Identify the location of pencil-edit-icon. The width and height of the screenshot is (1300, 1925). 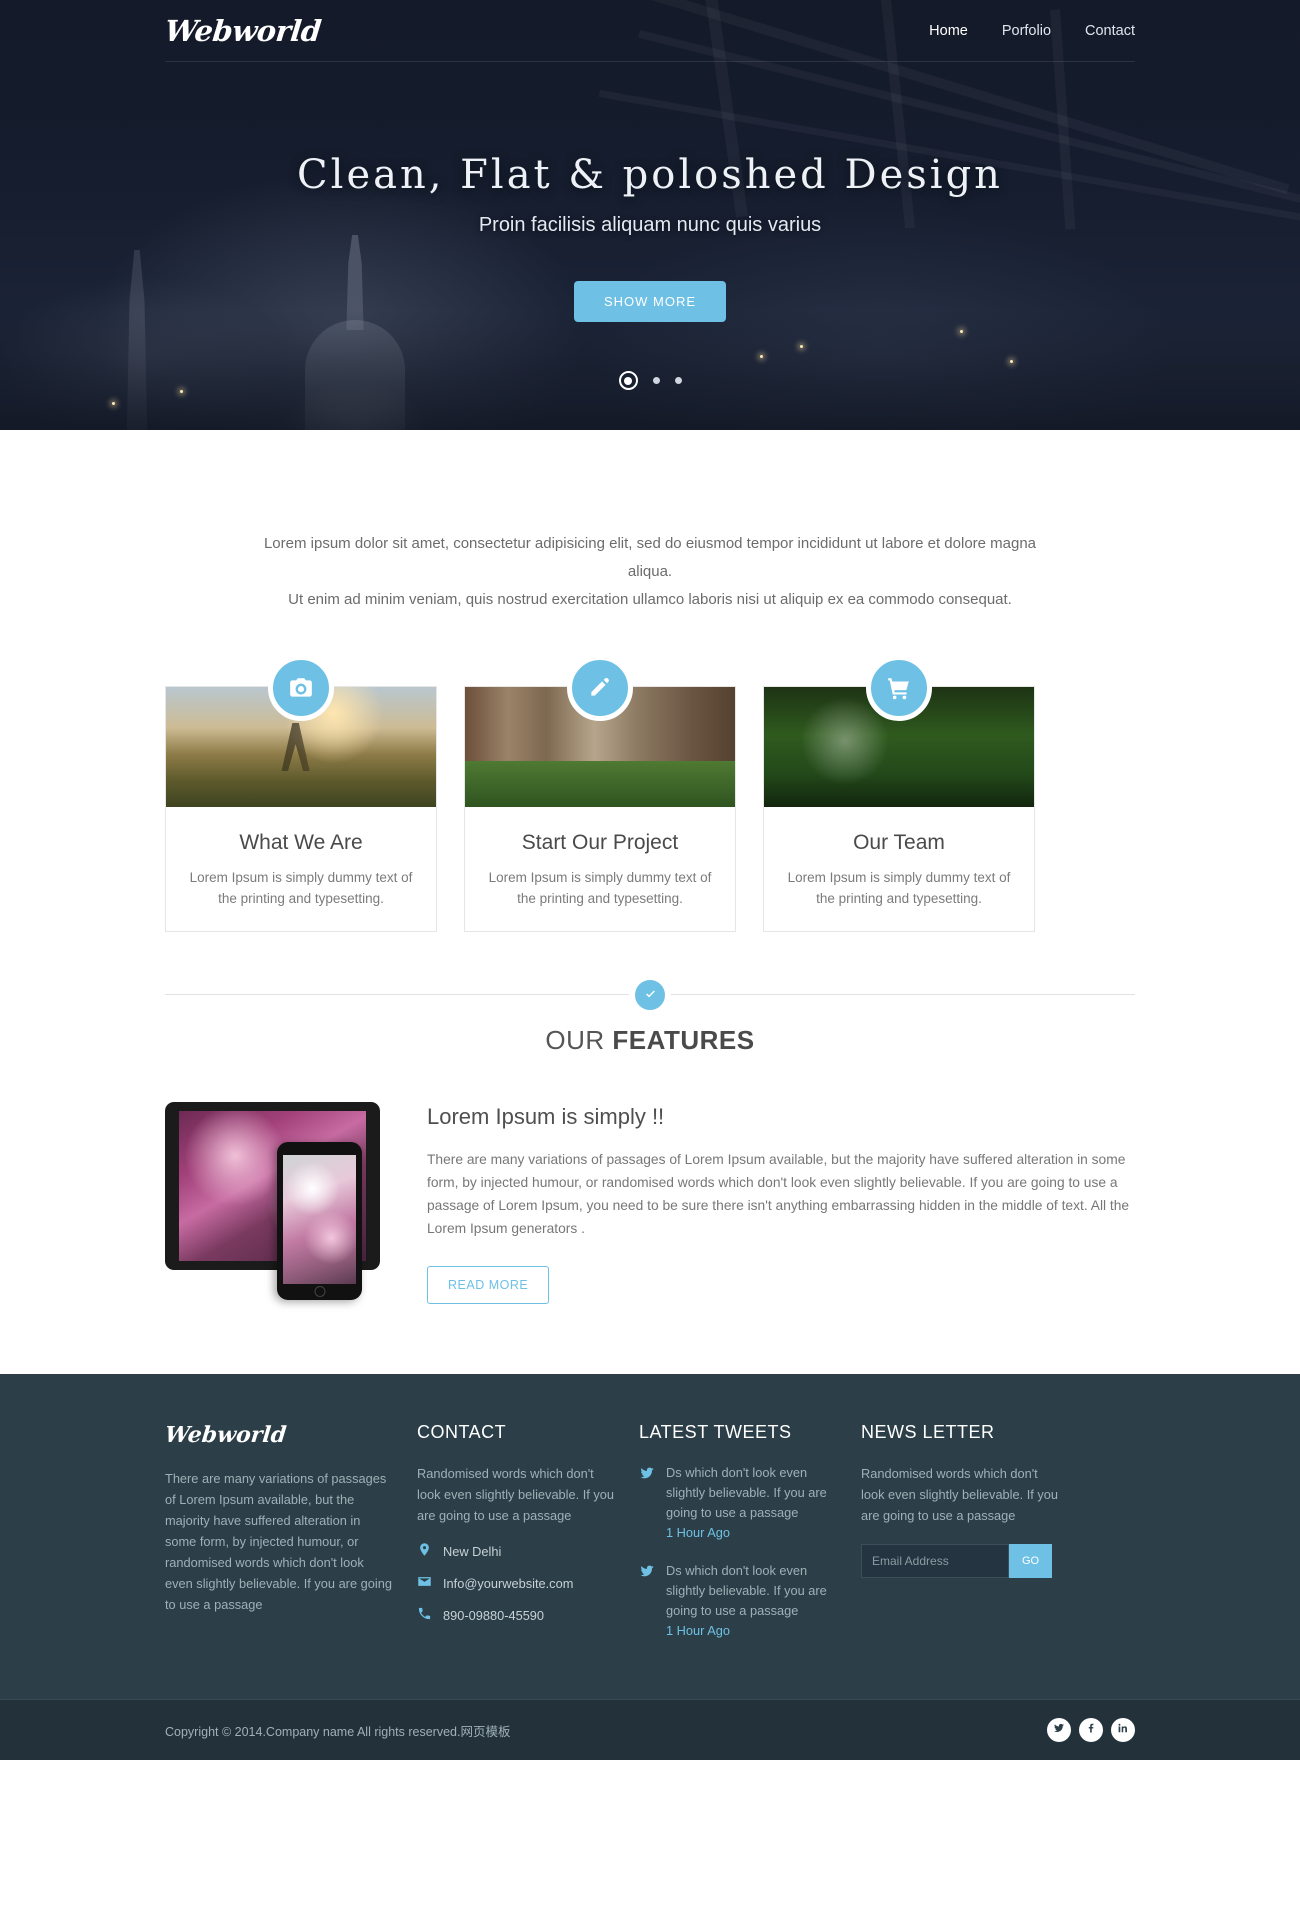
(600, 688).